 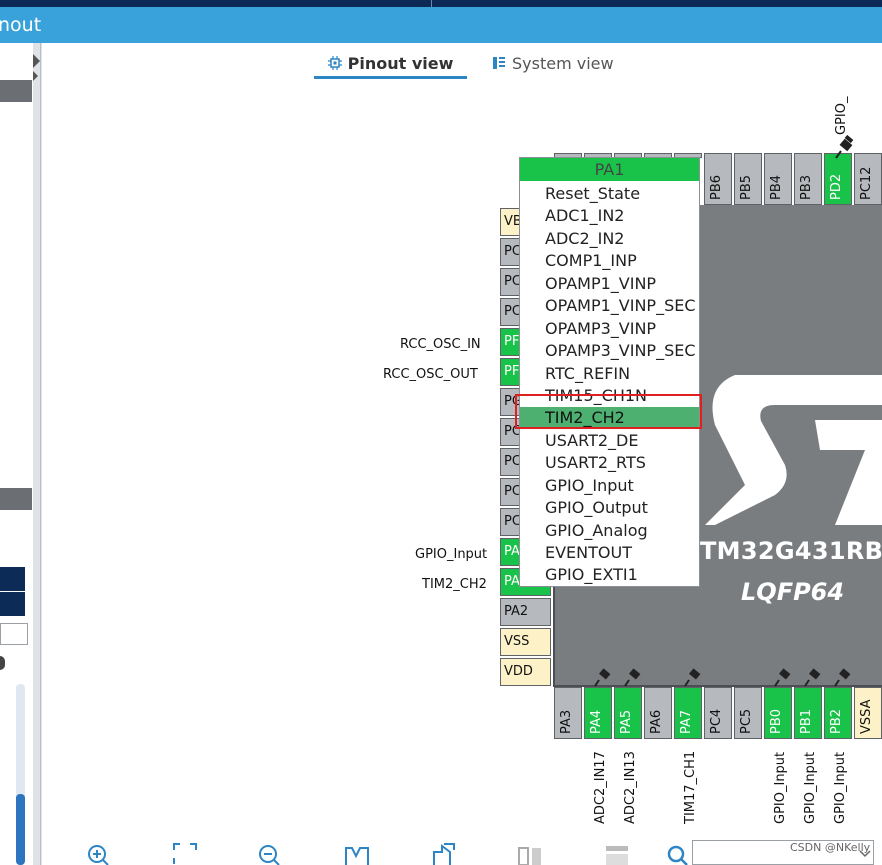 I want to click on menu-item: OPAMP1_VINP, so click(x=609, y=284).